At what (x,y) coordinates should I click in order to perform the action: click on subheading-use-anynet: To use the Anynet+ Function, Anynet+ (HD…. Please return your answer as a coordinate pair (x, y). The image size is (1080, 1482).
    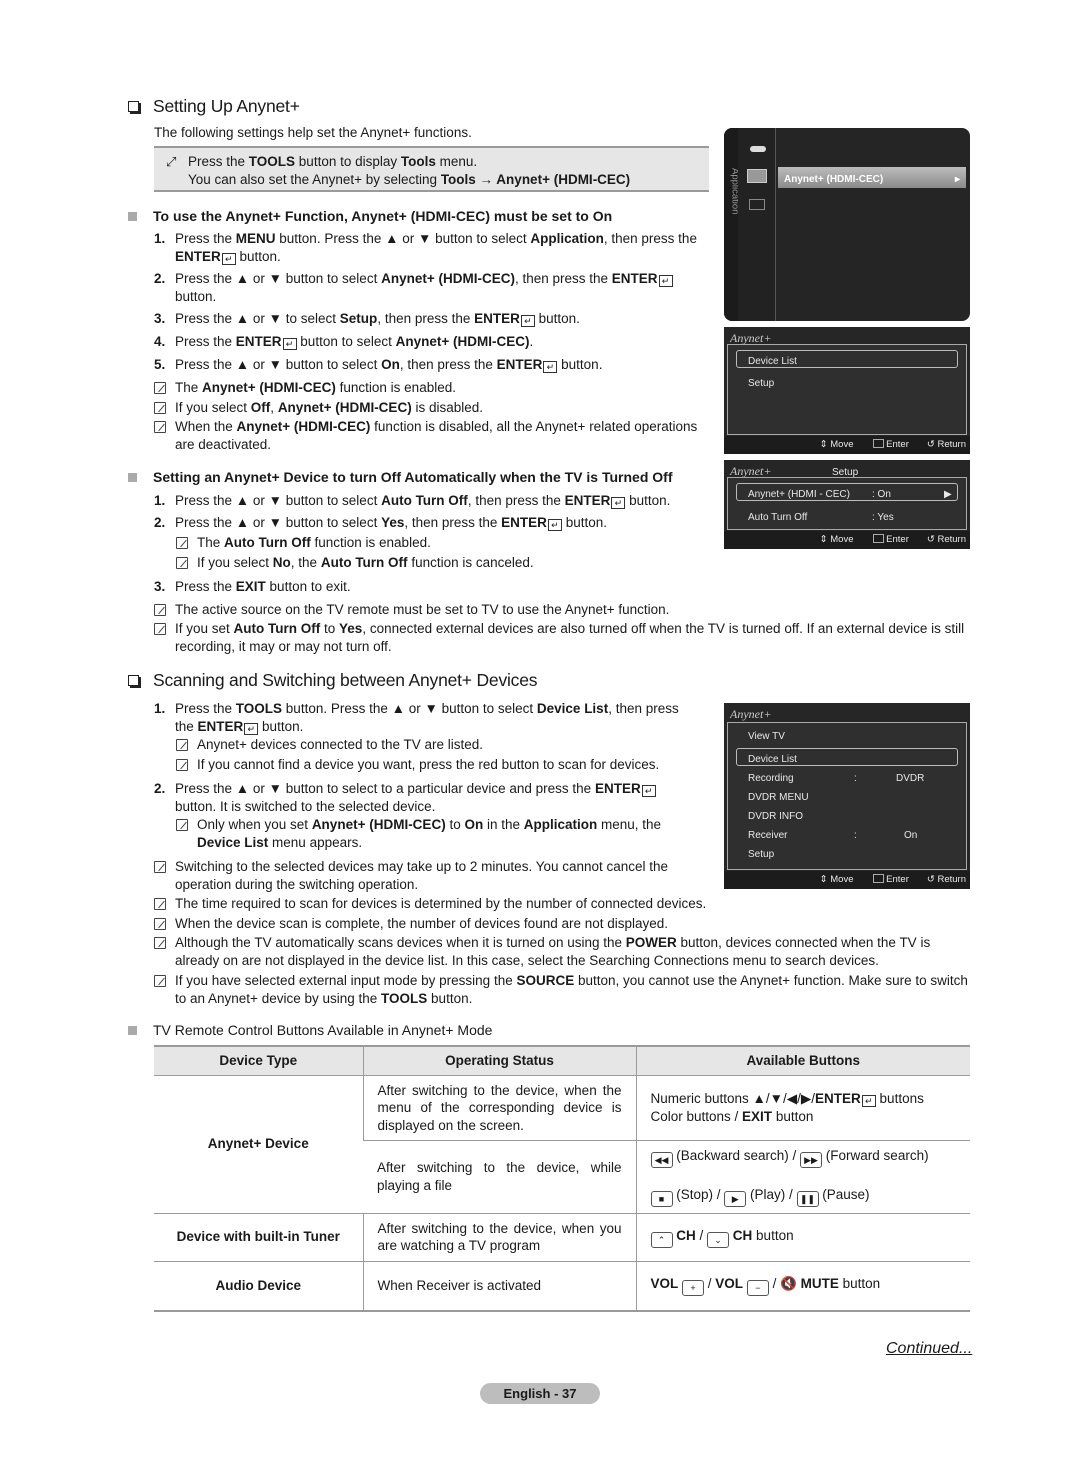
    Looking at the image, I should click on (370, 217).